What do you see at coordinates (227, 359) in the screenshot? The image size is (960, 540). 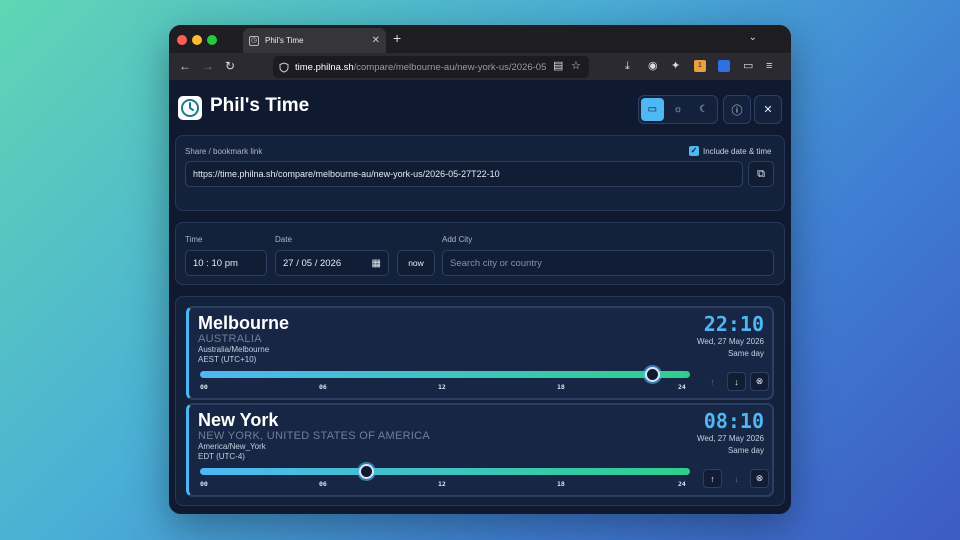 I see `city-offset: AEST (UTC+10)` at bounding box center [227, 359].